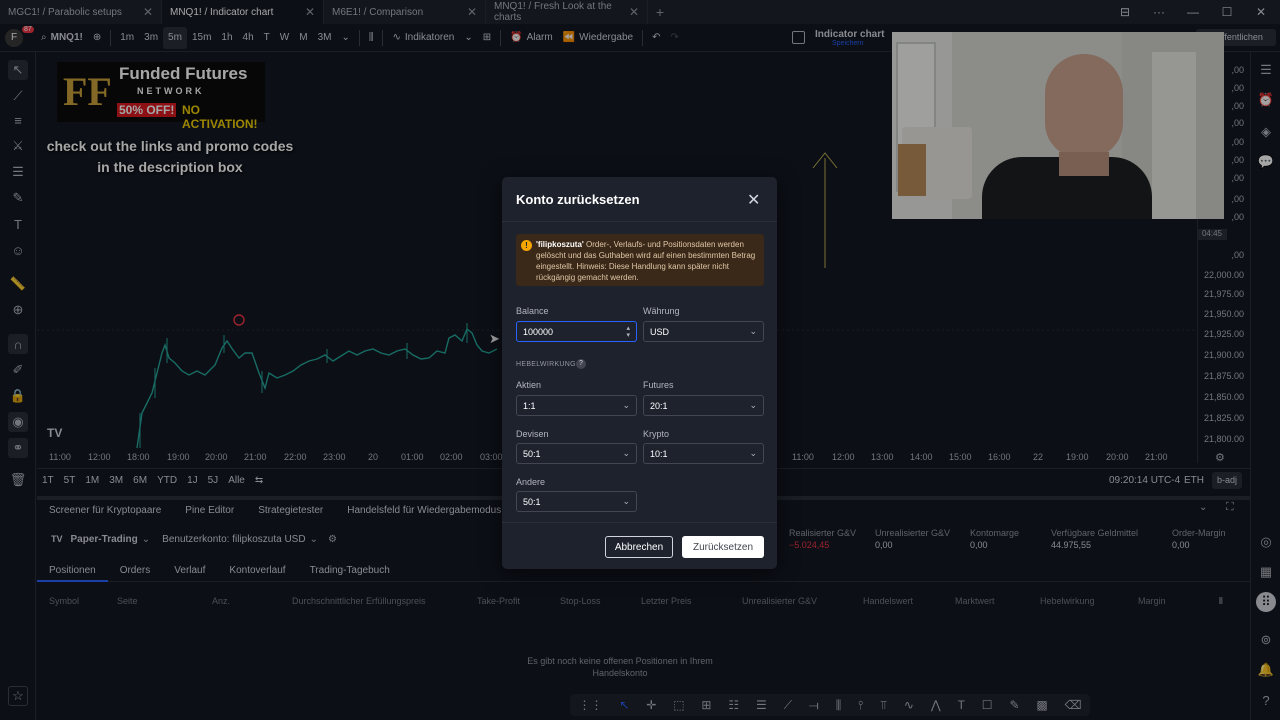 This screenshot has width=1280, height=720. What do you see at coordinates (703, 405) in the screenshot?
I see `futures-leverage-select: 20:1 ⌄` at bounding box center [703, 405].